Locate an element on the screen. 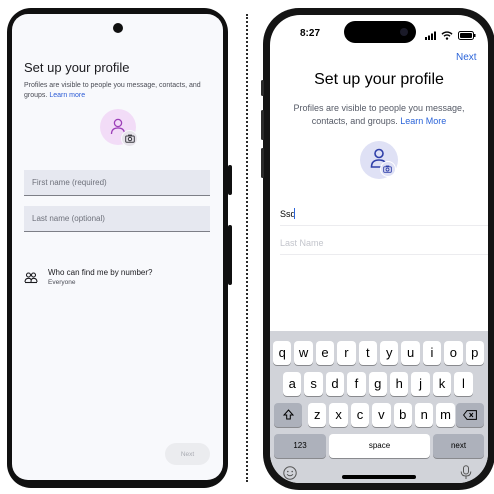 The width and height of the screenshot is (494, 494). key-d: d is located at coordinates (335, 384).